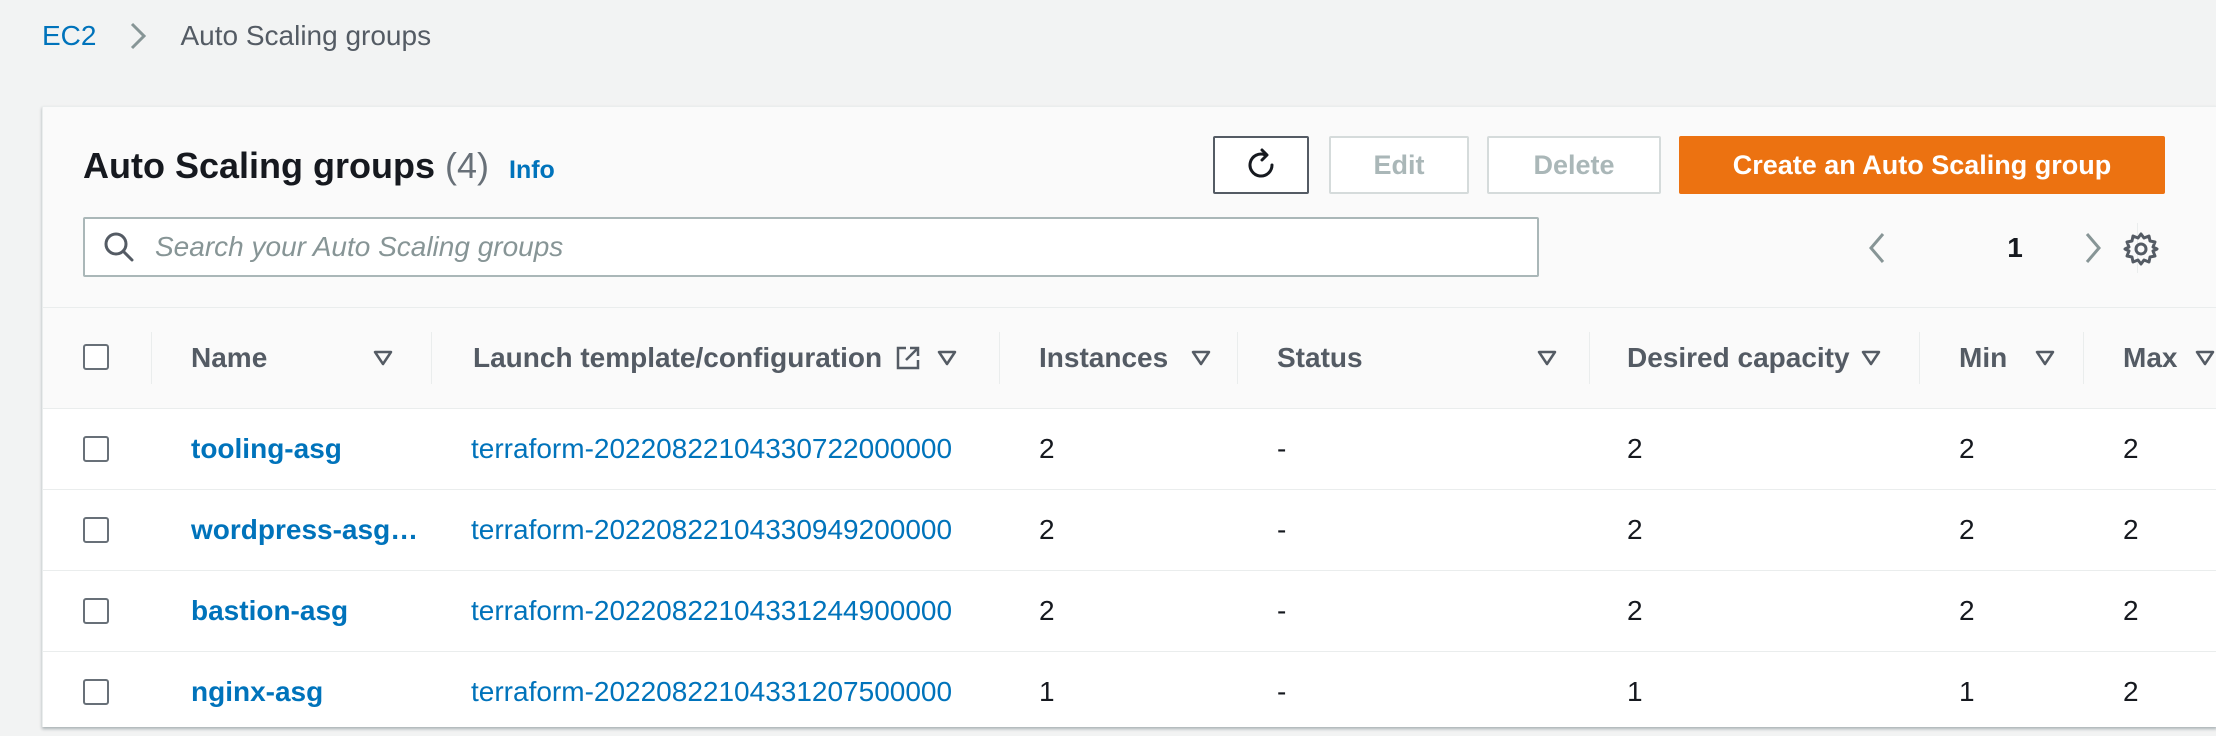 This screenshot has height=736, width=2216. What do you see at coordinates (1047, 691) in the screenshot?
I see `instances-value: 1` at bounding box center [1047, 691].